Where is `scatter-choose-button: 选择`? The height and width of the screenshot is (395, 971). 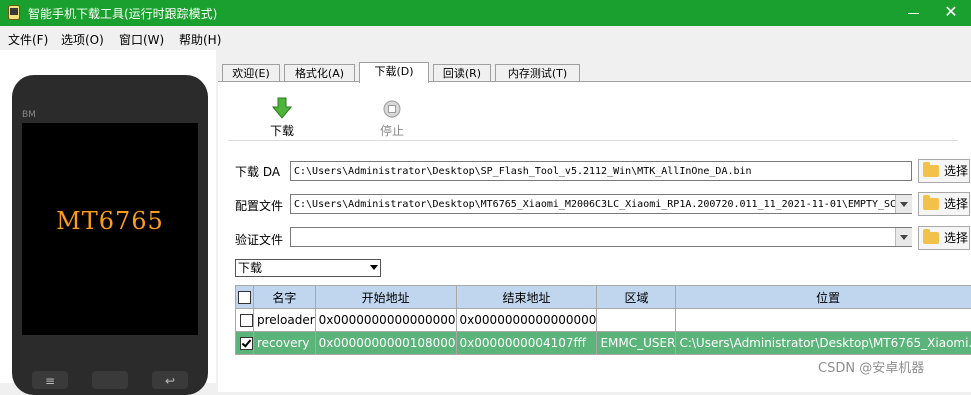
scatter-choose-button: 选择 is located at coordinates (944, 204).